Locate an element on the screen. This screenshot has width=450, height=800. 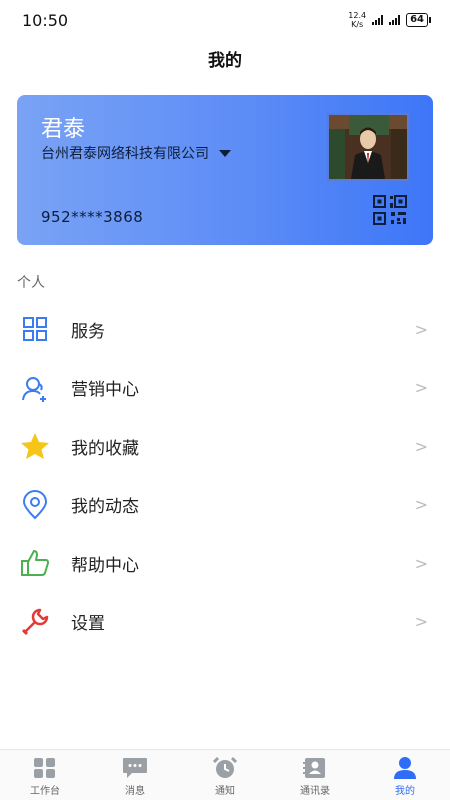
tab-notifications: 通知 is located at coordinates (225, 775).